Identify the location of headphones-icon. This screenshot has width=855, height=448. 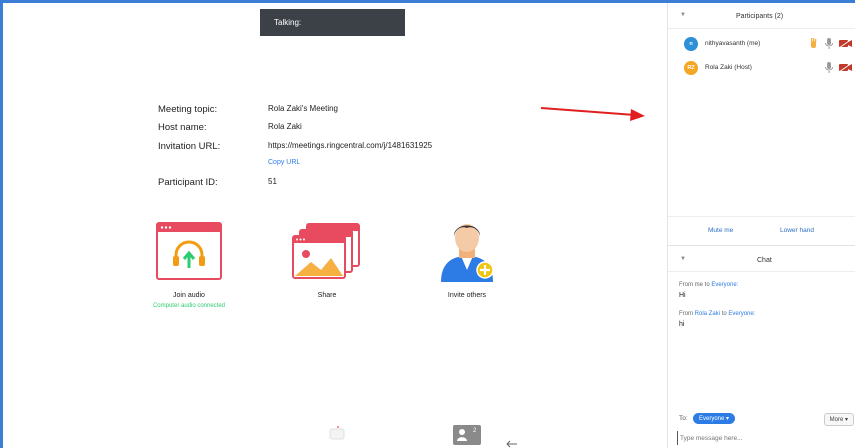
(189, 251).